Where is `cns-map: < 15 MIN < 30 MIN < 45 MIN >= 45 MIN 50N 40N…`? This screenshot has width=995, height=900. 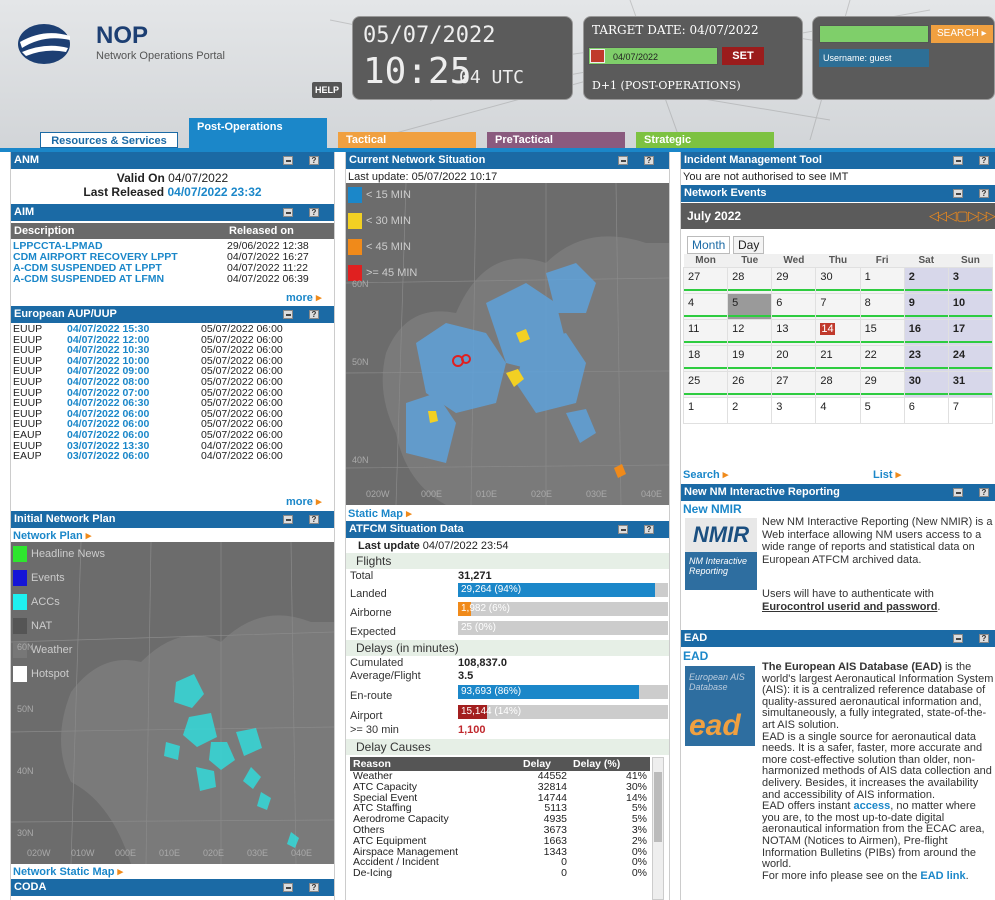
cns-map: < 15 MIN < 30 MIN < 45 MIN >= 45 MIN 50N 40N… is located at coordinates (507, 344).